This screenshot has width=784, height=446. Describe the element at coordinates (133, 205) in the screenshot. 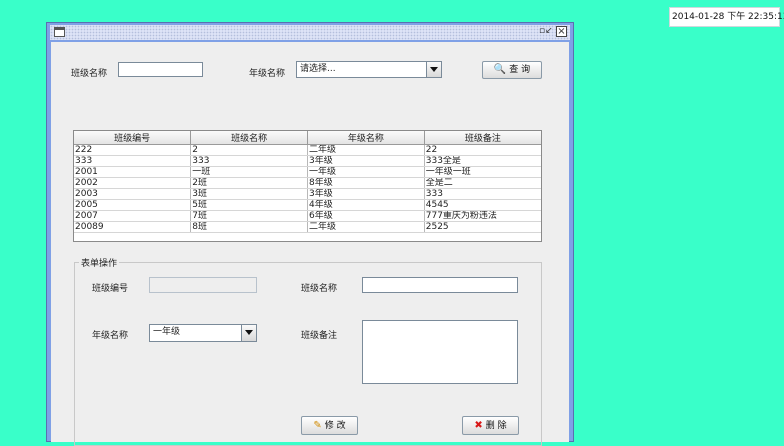

I see `cell-class-id: 2005` at that location.